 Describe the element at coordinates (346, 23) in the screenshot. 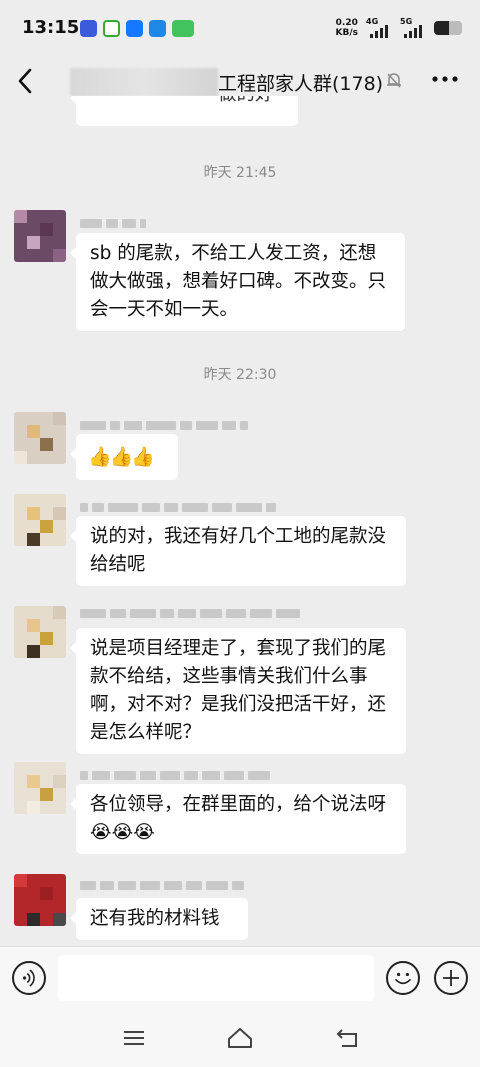

I see `speed-value: 0.20` at that location.